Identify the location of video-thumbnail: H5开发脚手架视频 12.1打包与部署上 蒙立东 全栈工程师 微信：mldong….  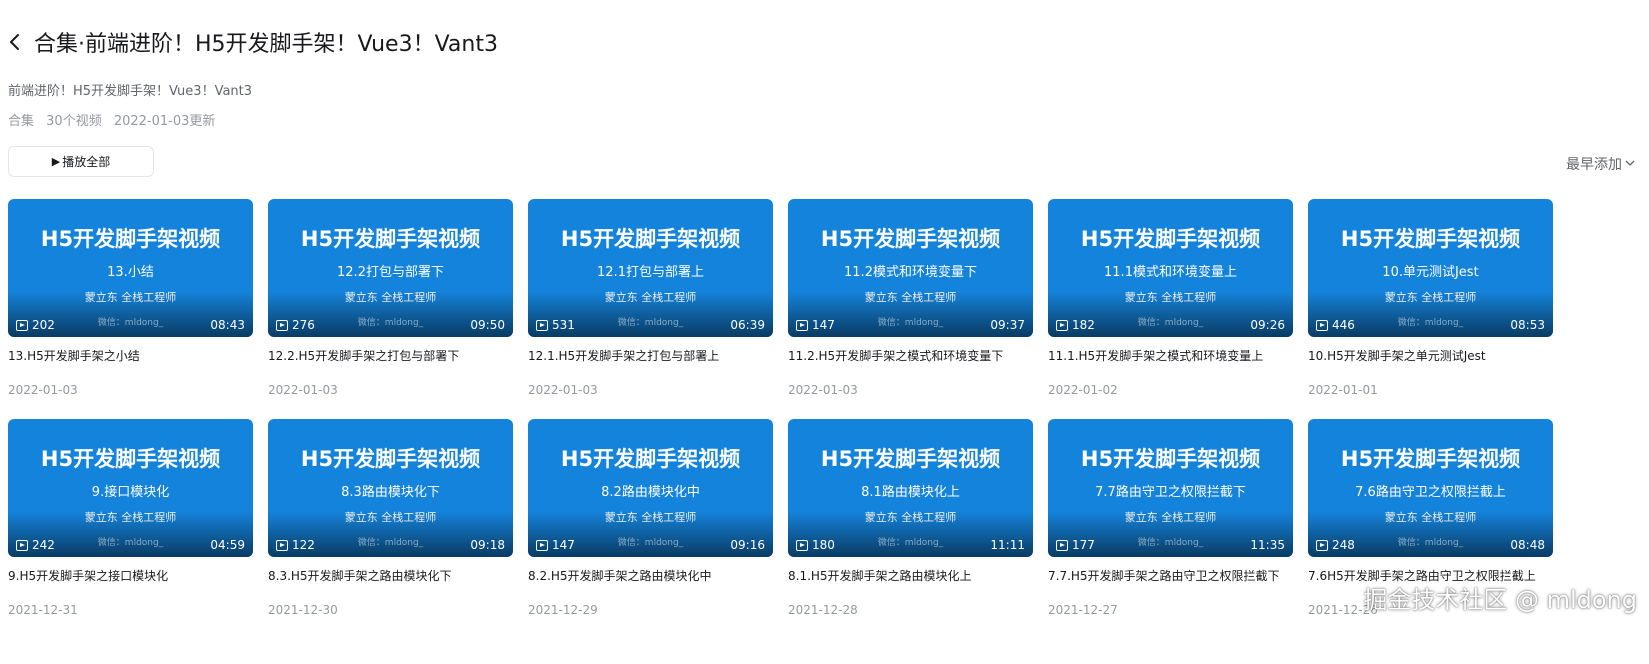
(650, 268).